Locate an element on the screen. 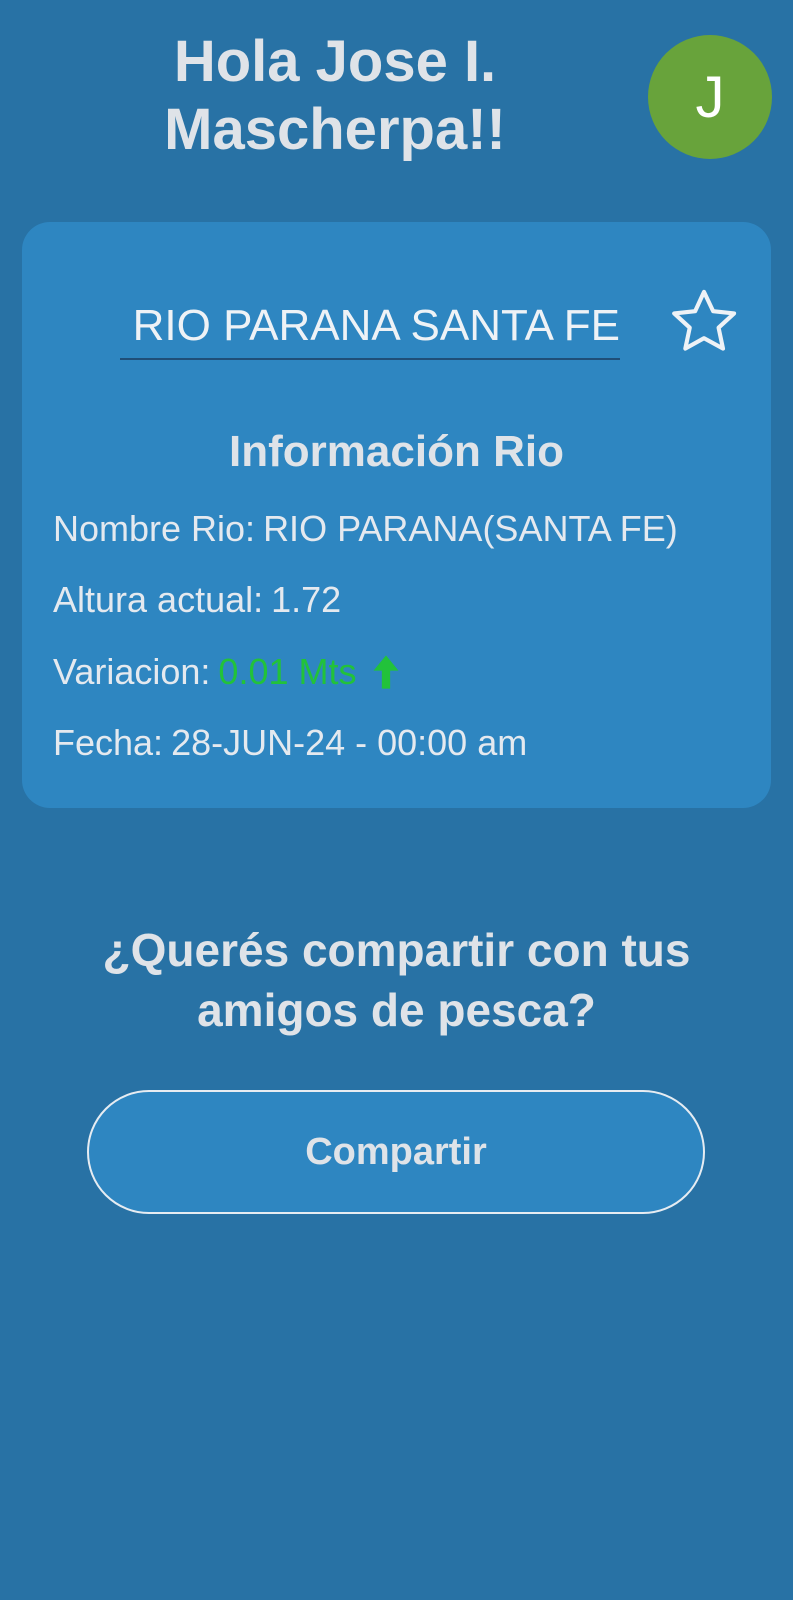 The image size is (793, 1600). river-select-input: RIO PARANA SANTA FE is located at coordinates (370, 327).